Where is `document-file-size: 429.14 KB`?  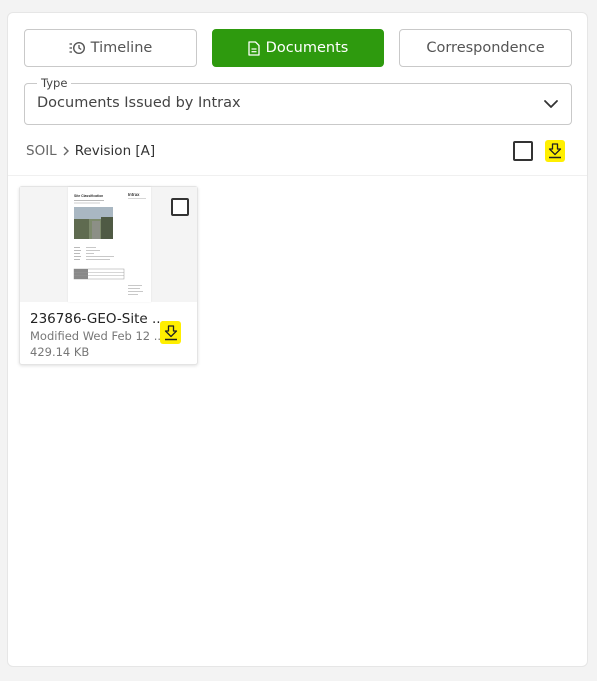
document-file-size: 429.14 KB is located at coordinates (60, 352).